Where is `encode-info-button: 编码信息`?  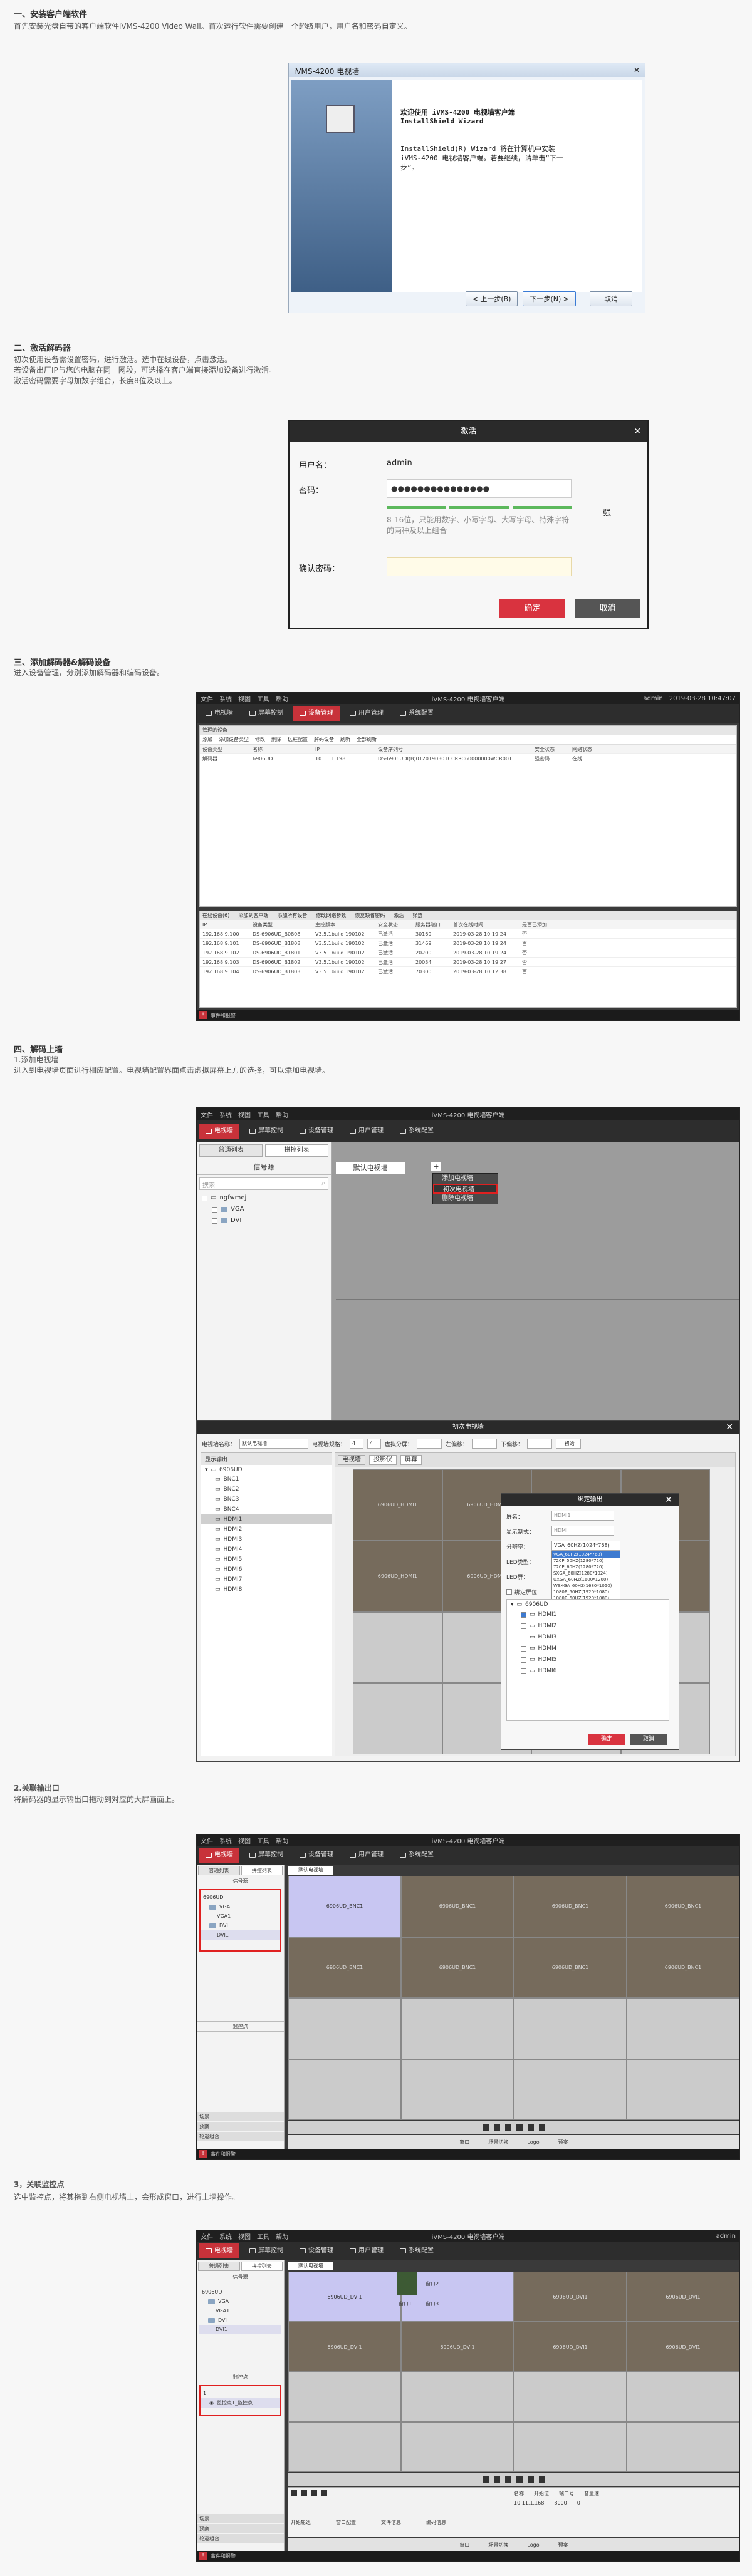
encode-info-button: 编码信息 is located at coordinates (436, 2522).